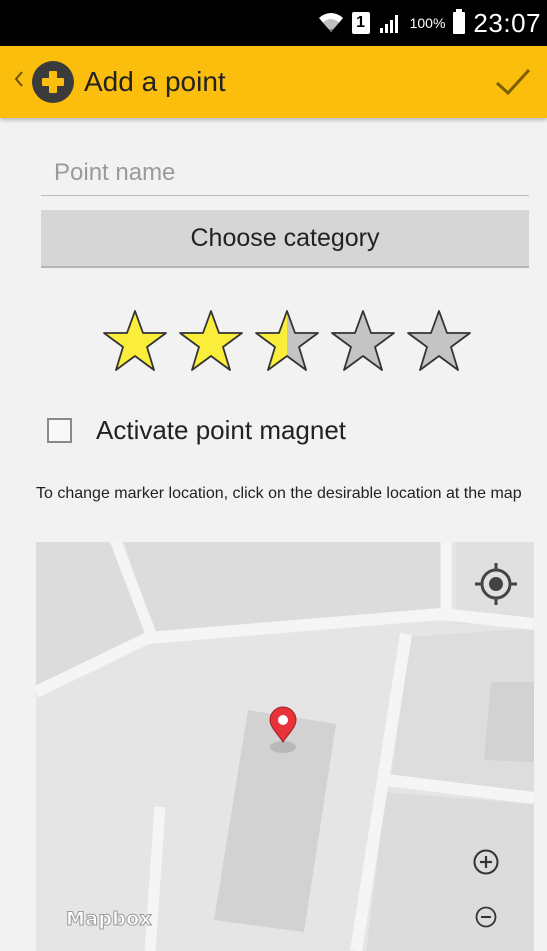 Image resolution: width=547 pixels, height=951 pixels. What do you see at coordinates (283, 730) in the screenshot?
I see `map-pin-icon` at bounding box center [283, 730].